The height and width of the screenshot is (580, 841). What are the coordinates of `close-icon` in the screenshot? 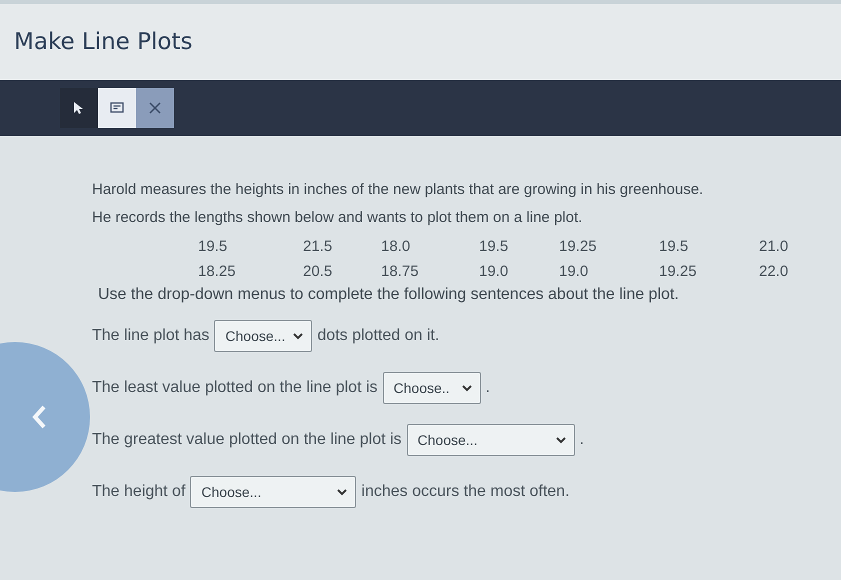 It's located at (155, 108).